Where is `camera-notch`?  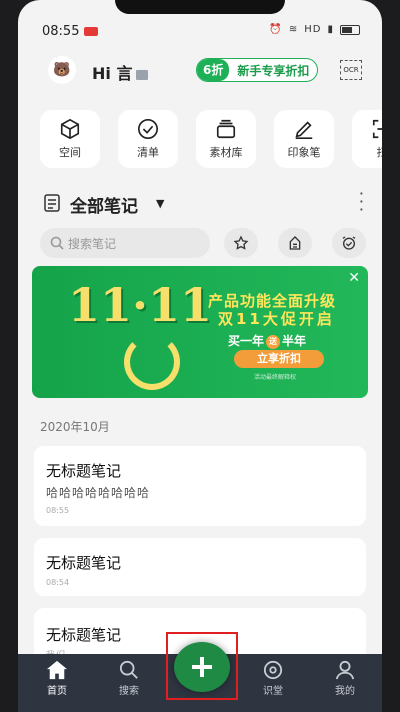
camera-notch is located at coordinates (200, 7).